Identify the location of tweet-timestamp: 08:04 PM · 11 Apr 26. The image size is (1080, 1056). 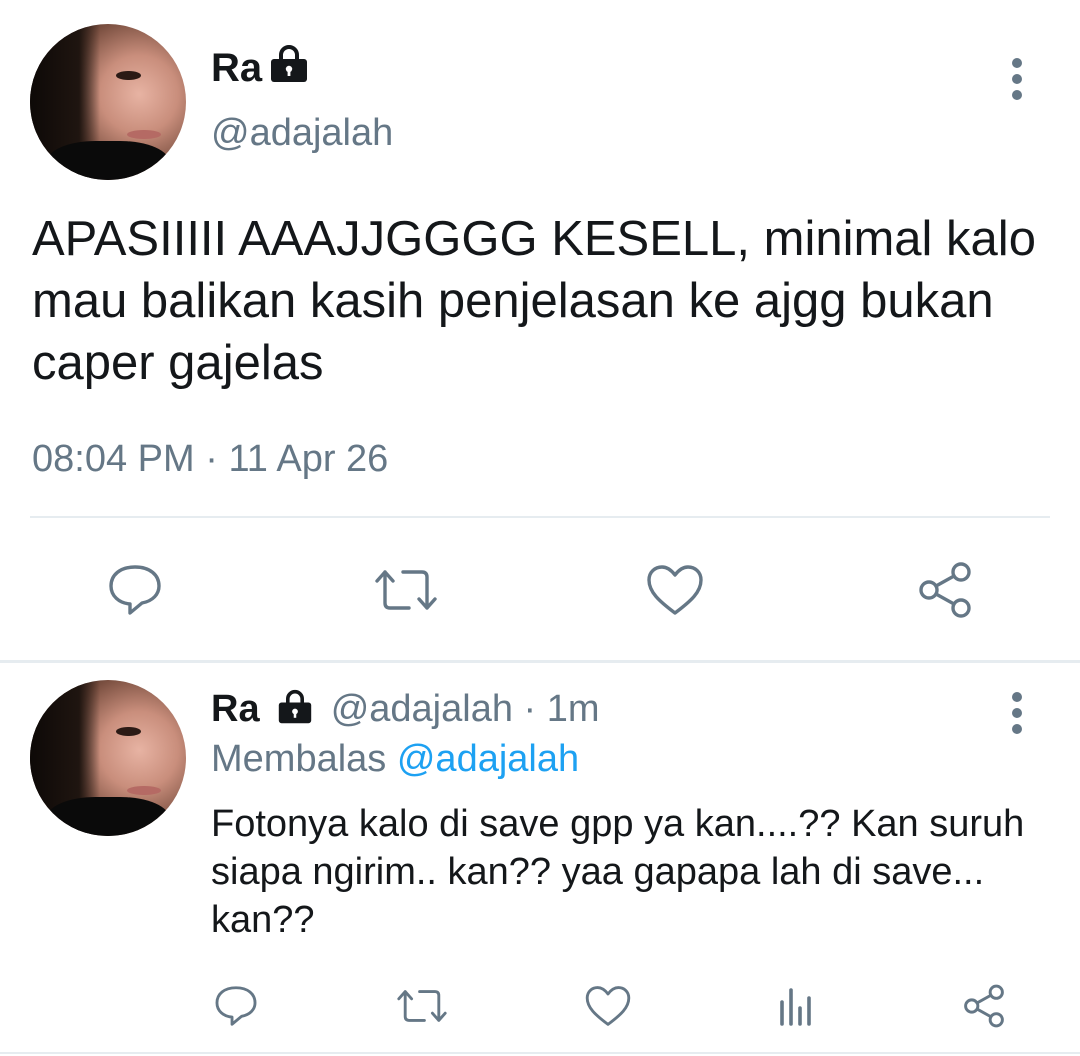
(210, 459).